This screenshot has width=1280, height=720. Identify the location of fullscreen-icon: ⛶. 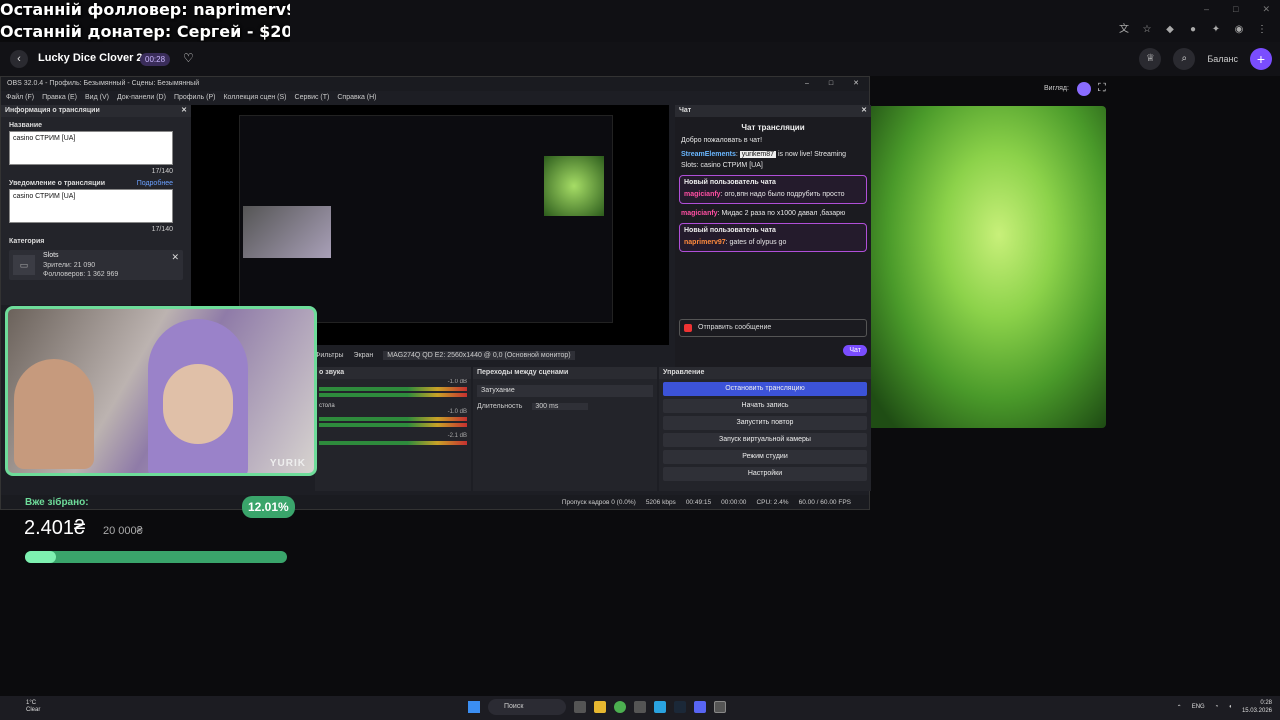
(1102, 88).